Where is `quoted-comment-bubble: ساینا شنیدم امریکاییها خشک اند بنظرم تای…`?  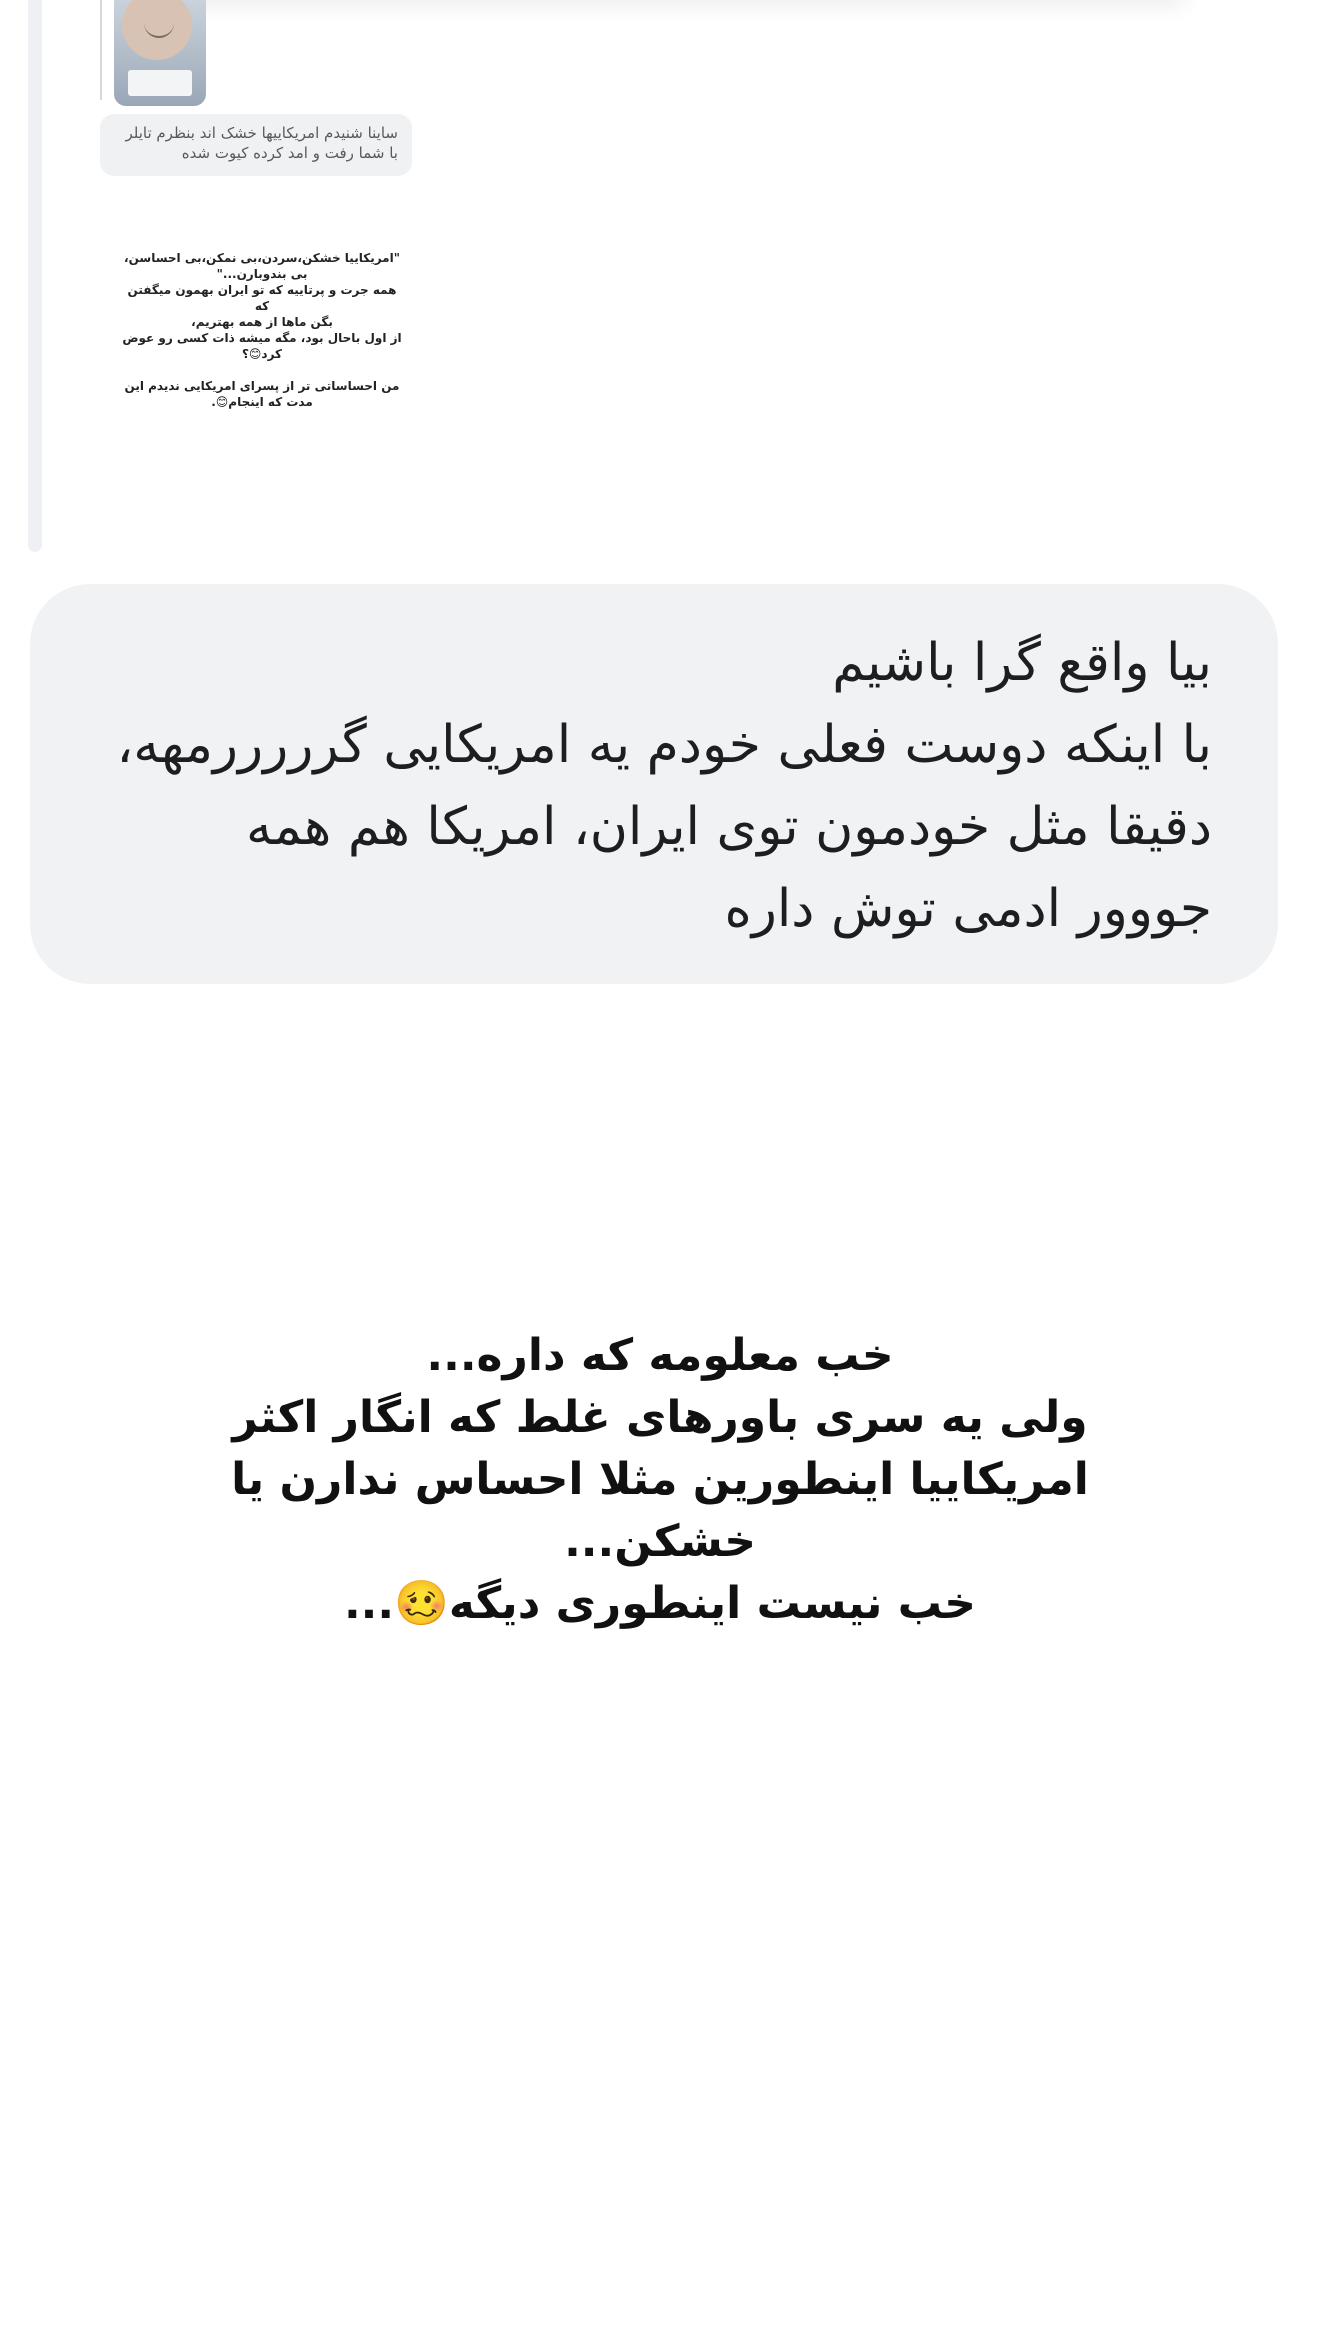
quoted-comment-bubble: ساینا شنیدم امریکاییها خشک اند بنظرم تای… is located at coordinates (256, 145).